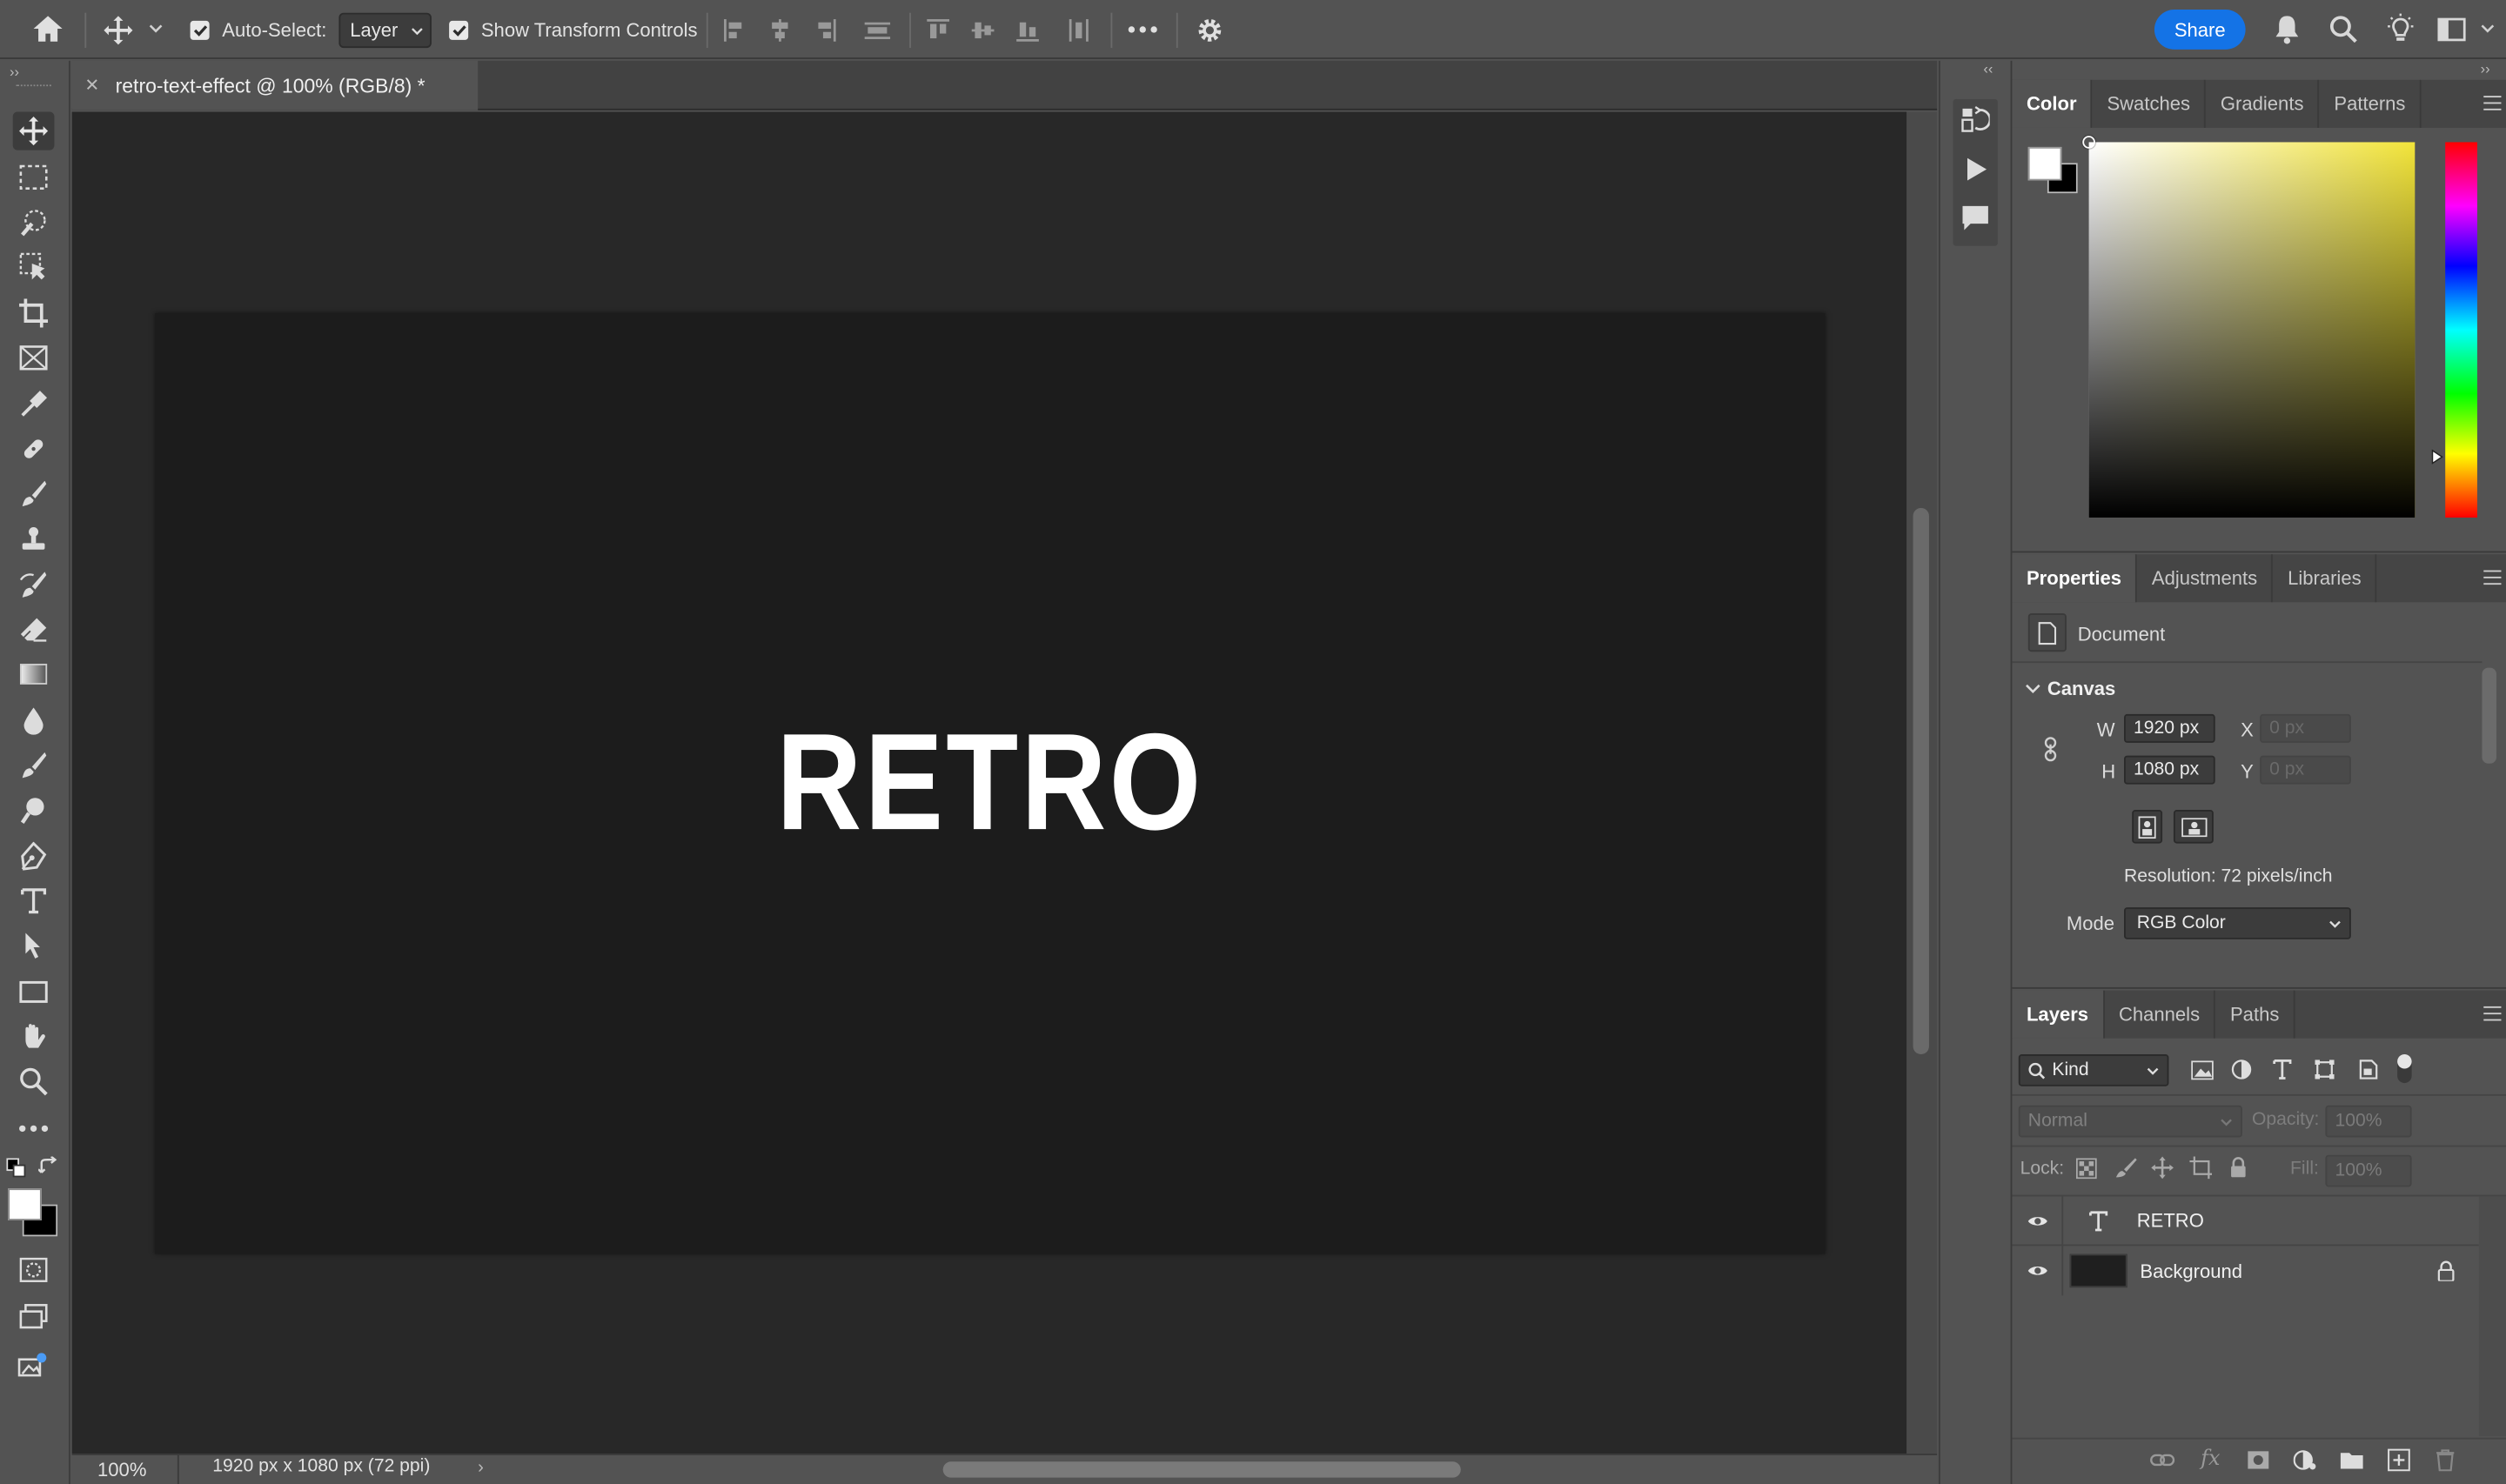 Image resolution: width=2506 pixels, height=1484 pixels. Describe the element at coordinates (34, 177) in the screenshot. I see `marquee-tool-icon` at that location.